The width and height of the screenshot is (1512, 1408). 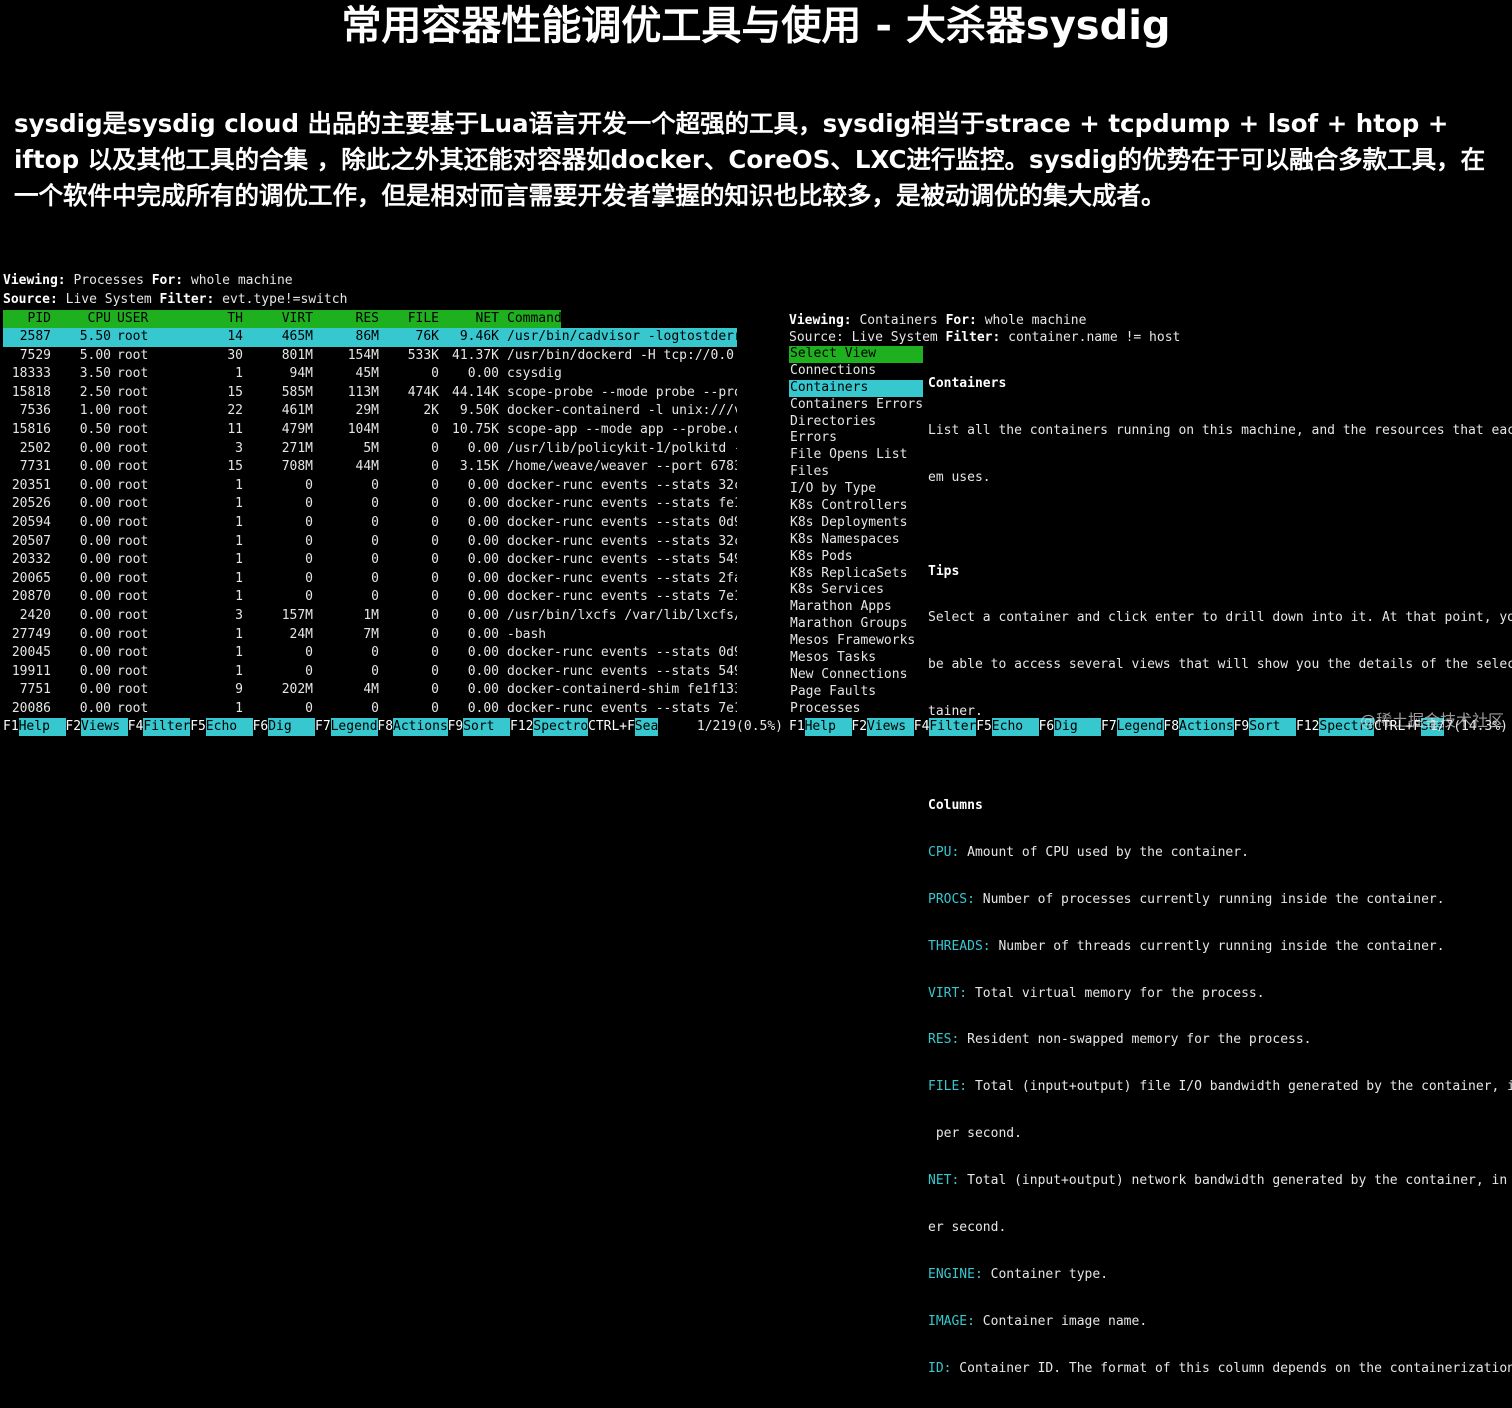 What do you see at coordinates (1046, 726) in the screenshot?
I see `fkey-f6: F6` at bounding box center [1046, 726].